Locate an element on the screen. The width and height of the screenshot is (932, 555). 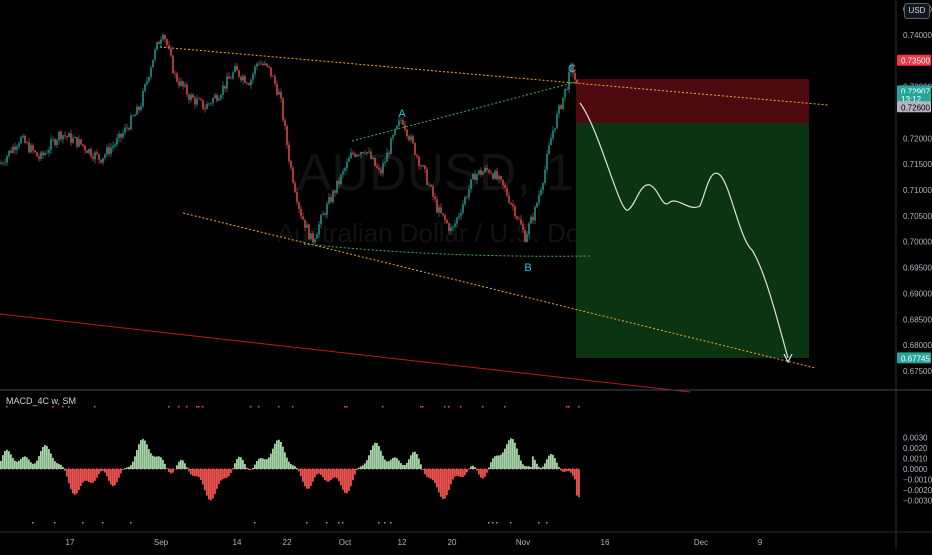
time-tick-label: 9 is located at coordinates (760, 542).